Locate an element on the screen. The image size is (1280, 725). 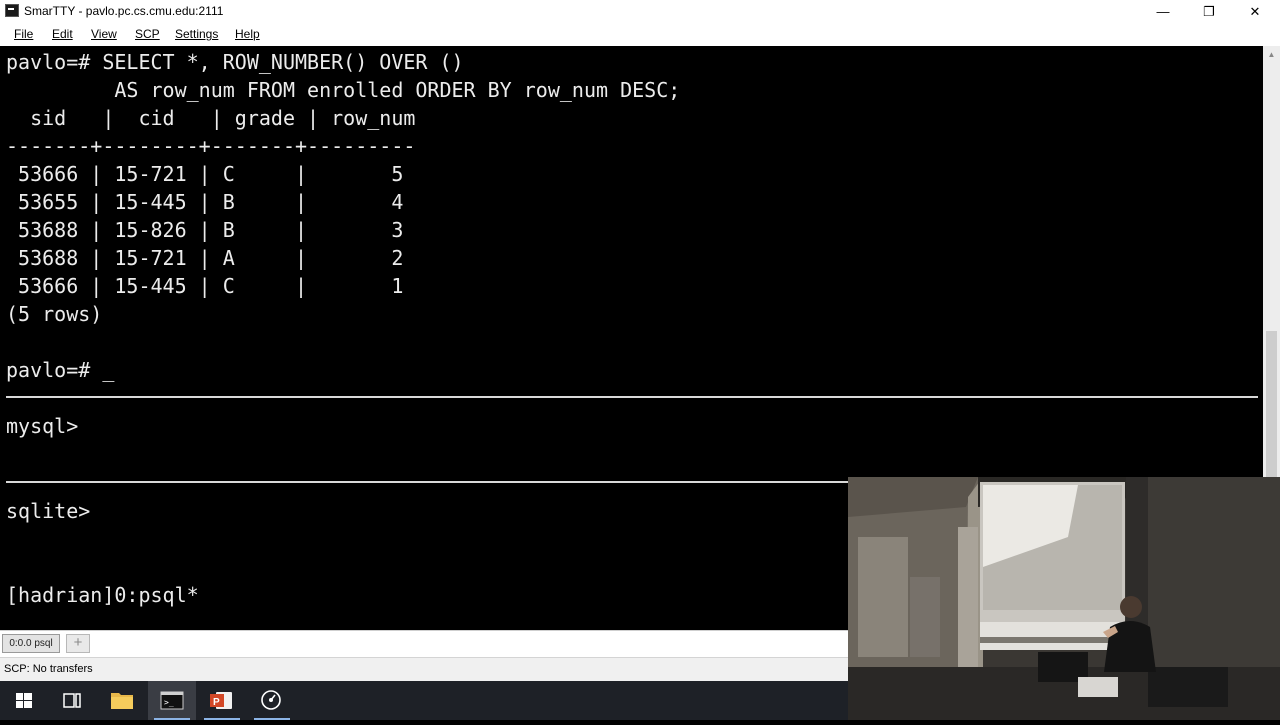
maximize-button: ❐ is located at coordinates (1209, 11).